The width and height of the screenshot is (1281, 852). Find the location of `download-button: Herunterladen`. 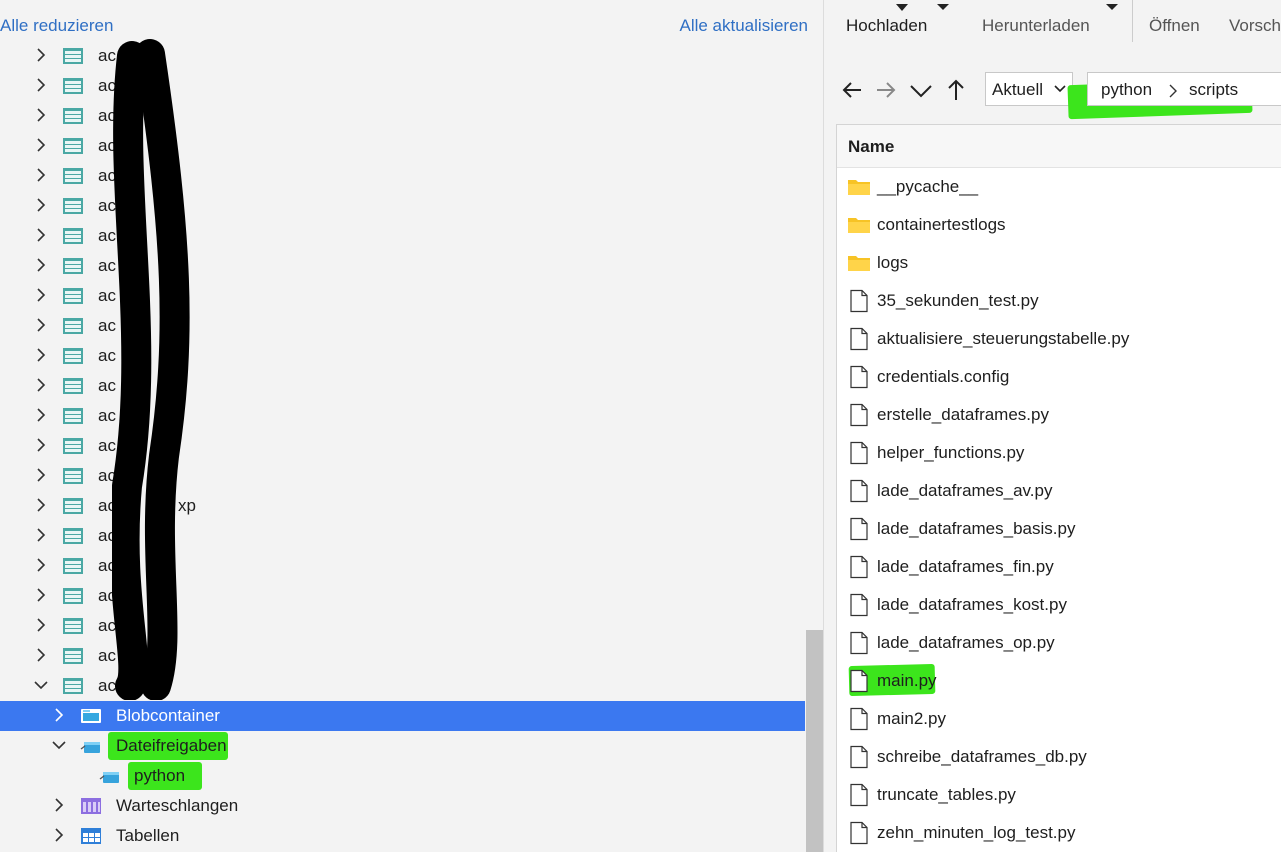

download-button: Herunterladen is located at coordinates (1036, 26).